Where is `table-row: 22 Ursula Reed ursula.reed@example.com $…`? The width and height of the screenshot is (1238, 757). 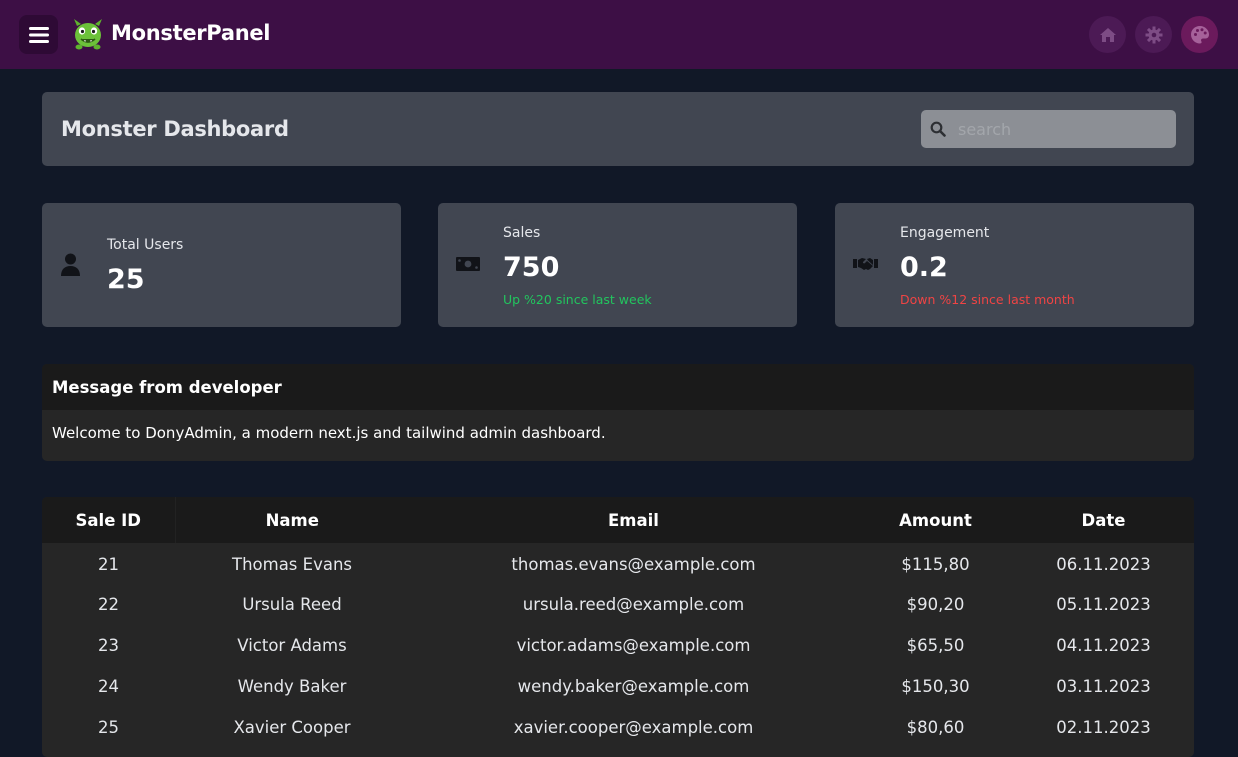 table-row: 22 Ursula Reed ursula.reed@example.com $… is located at coordinates (618, 604).